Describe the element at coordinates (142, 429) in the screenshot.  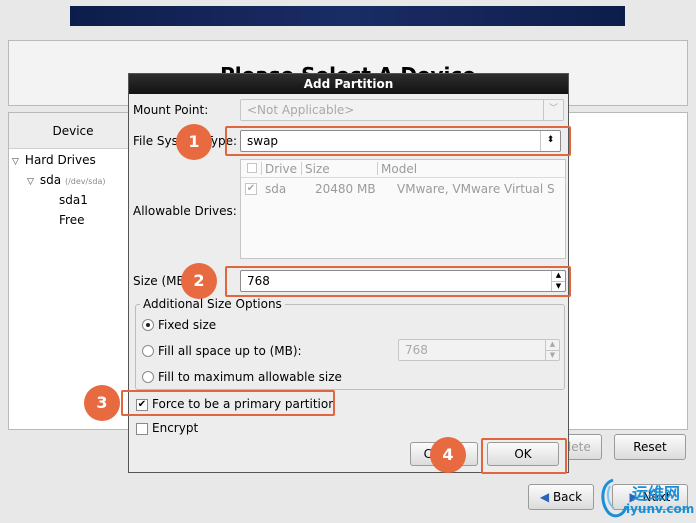
I see `encrypt-checkbox` at that location.